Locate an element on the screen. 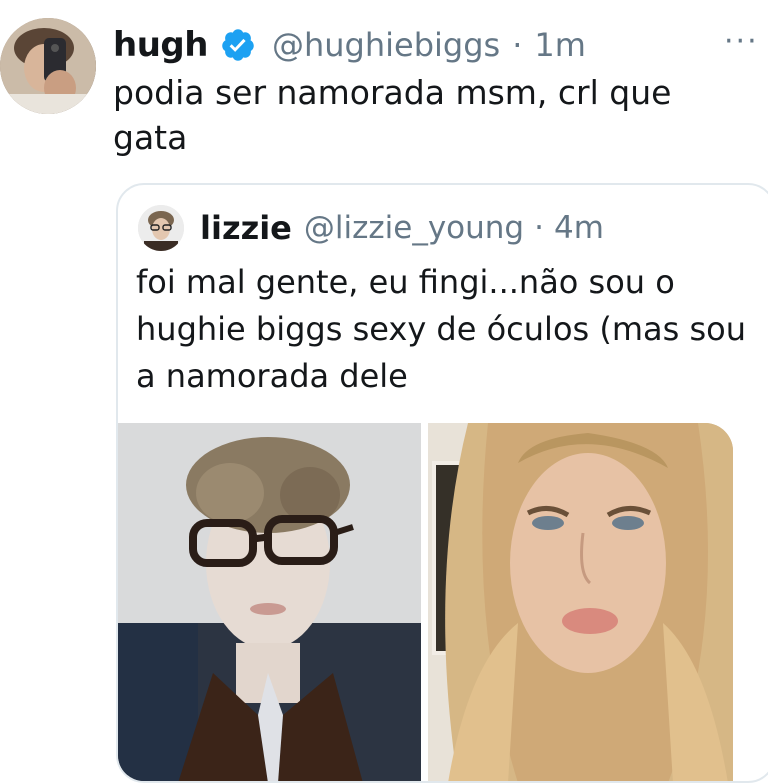  tweet-timestamp: 1m is located at coordinates (560, 45).